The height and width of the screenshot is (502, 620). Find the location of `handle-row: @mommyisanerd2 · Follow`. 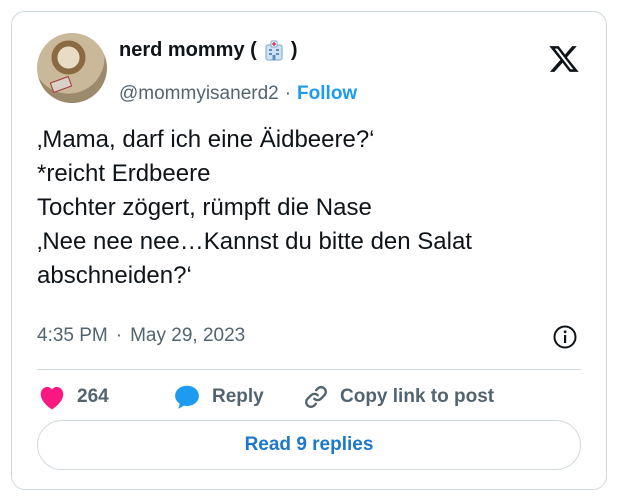

handle-row: @mommyisanerd2 · Follow is located at coordinates (238, 94).